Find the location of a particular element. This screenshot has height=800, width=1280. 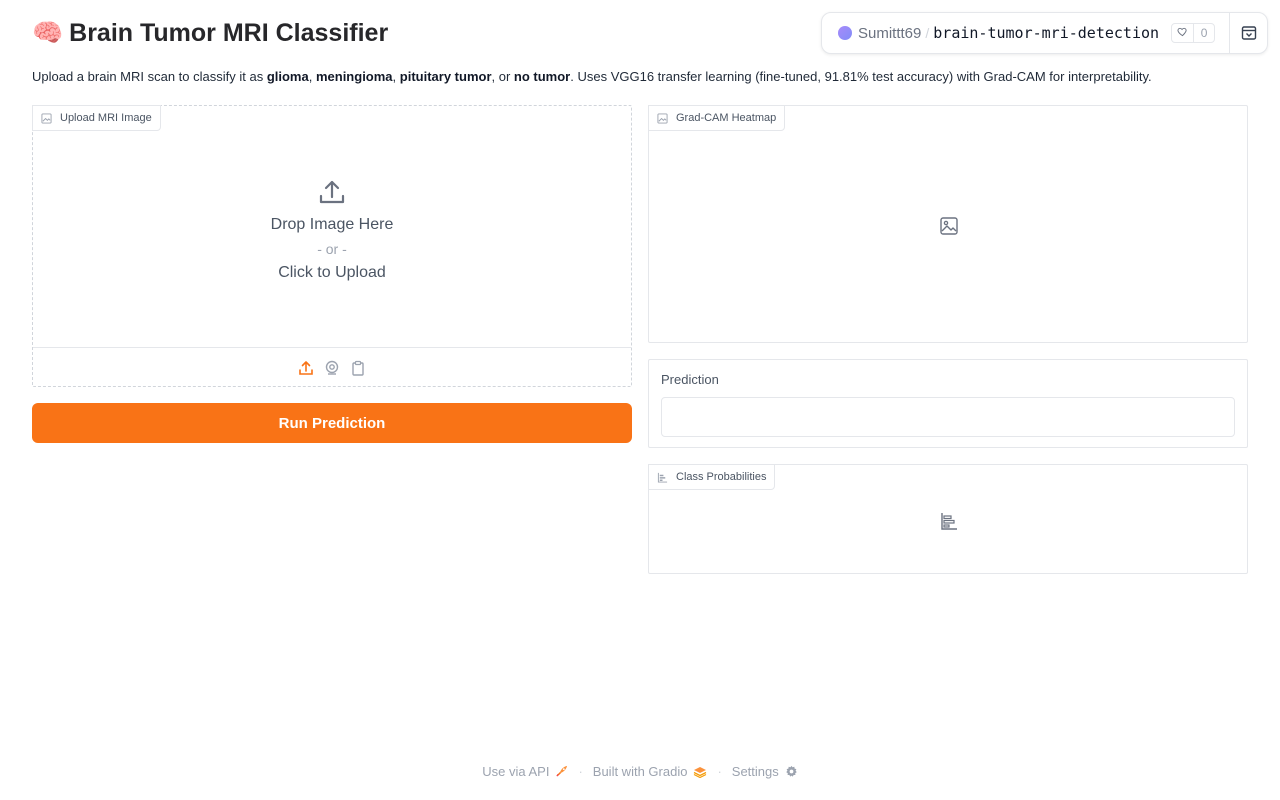

click-upload-text: Click to Upload is located at coordinates (332, 272).